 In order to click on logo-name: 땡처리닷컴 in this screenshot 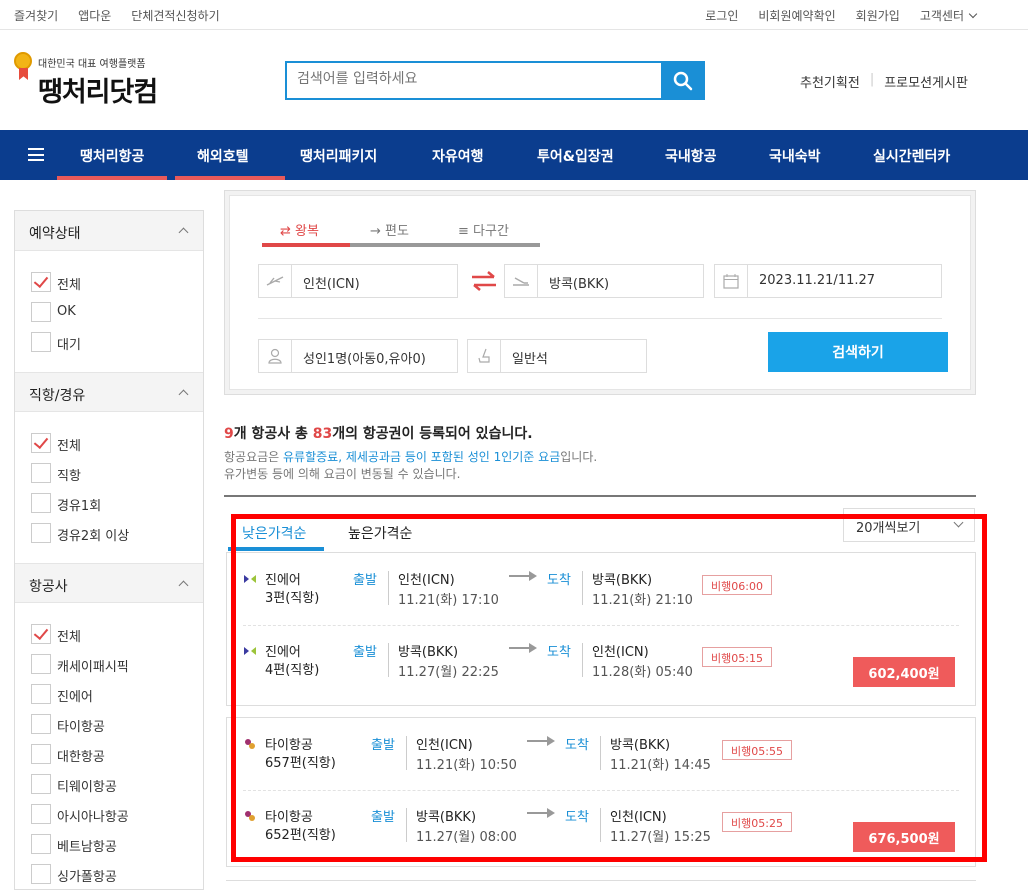, I will do `click(98, 92)`.